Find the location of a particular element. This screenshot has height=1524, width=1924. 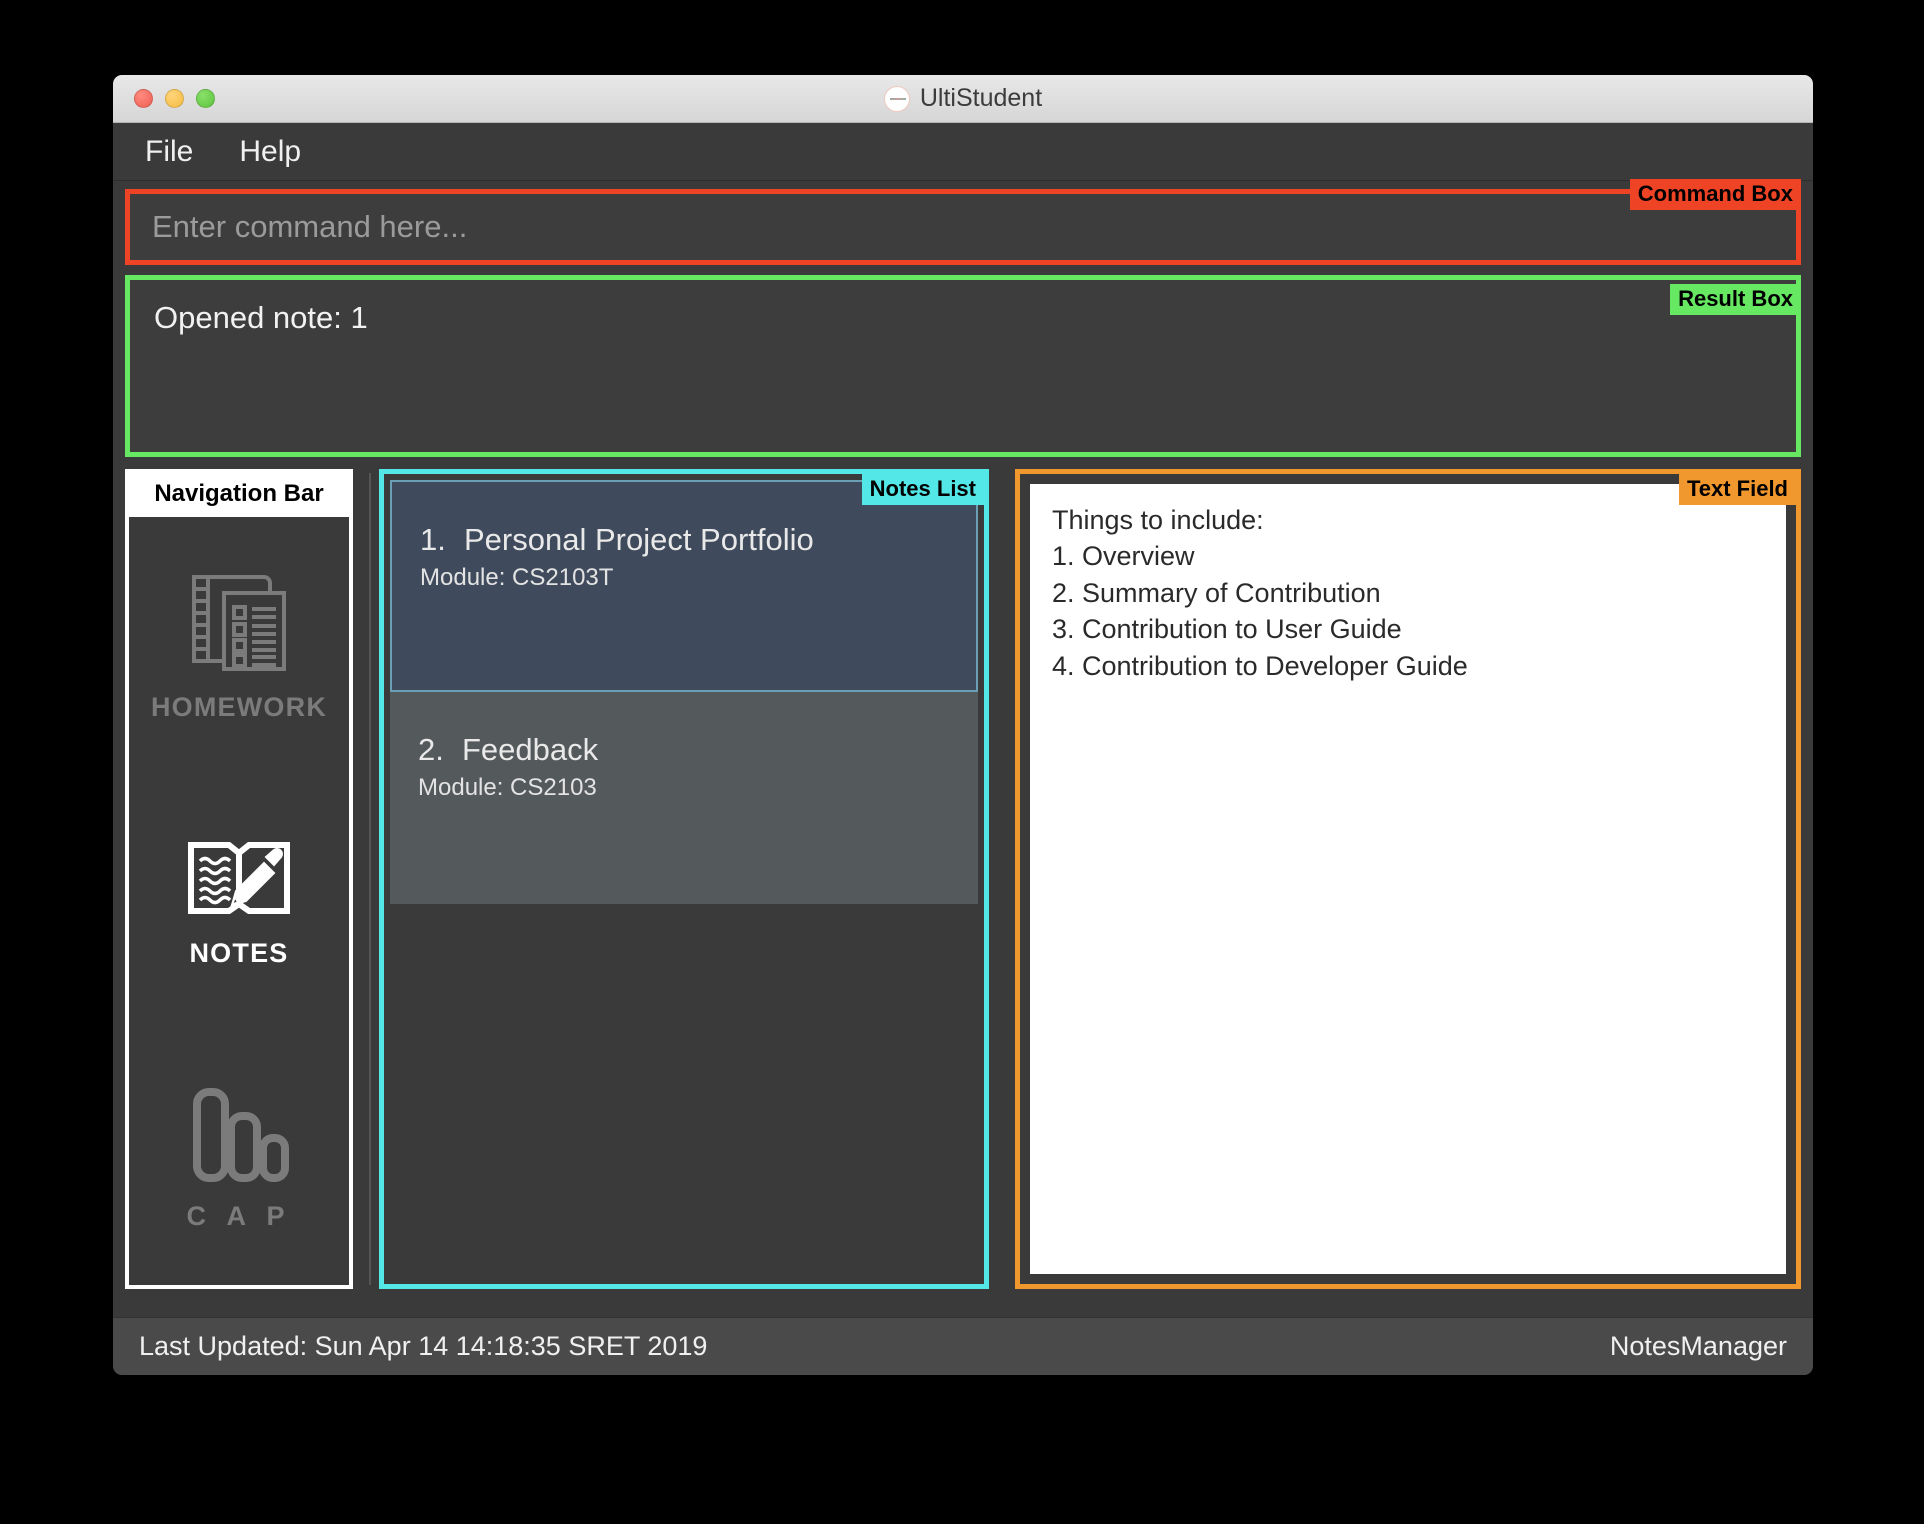

sidebar-item-notes: NOTES is located at coordinates (239, 901).